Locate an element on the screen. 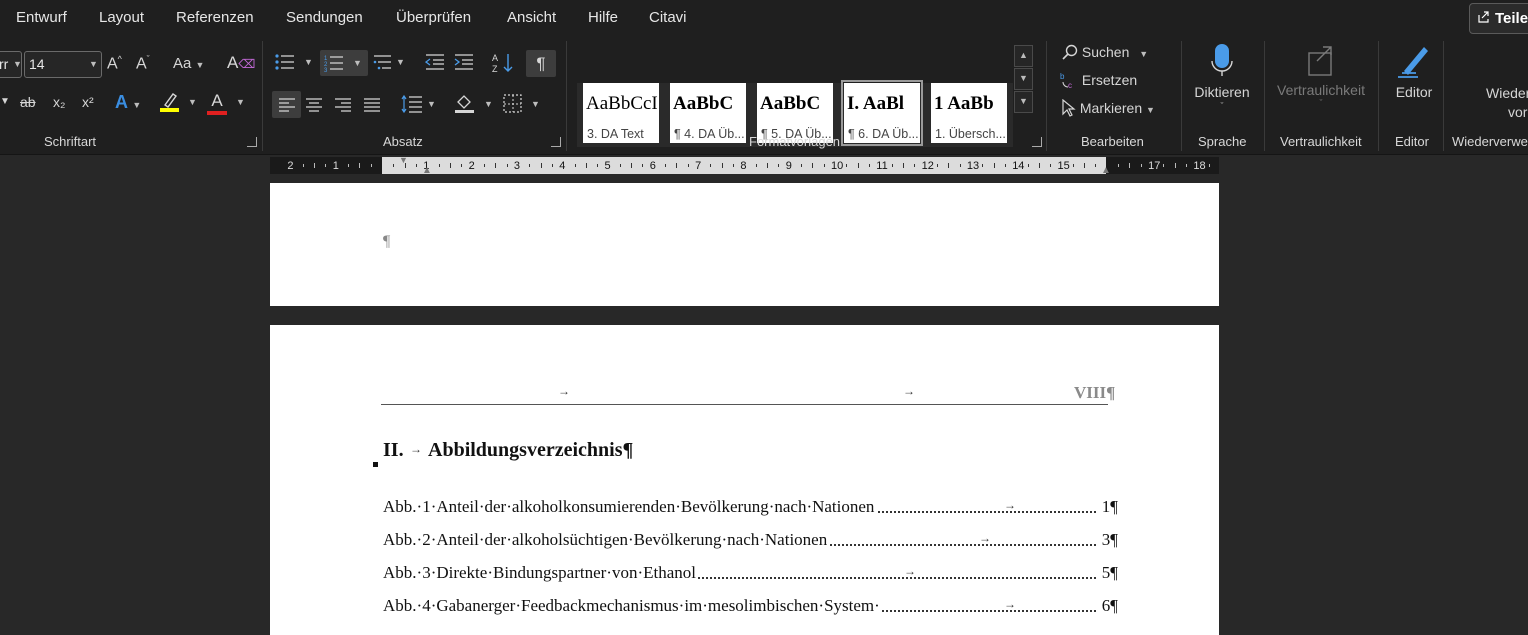 Image resolution: width=1528 pixels, height=635 pixels. font-size-select: 14 ▼ is located at coordinates (63, 64).